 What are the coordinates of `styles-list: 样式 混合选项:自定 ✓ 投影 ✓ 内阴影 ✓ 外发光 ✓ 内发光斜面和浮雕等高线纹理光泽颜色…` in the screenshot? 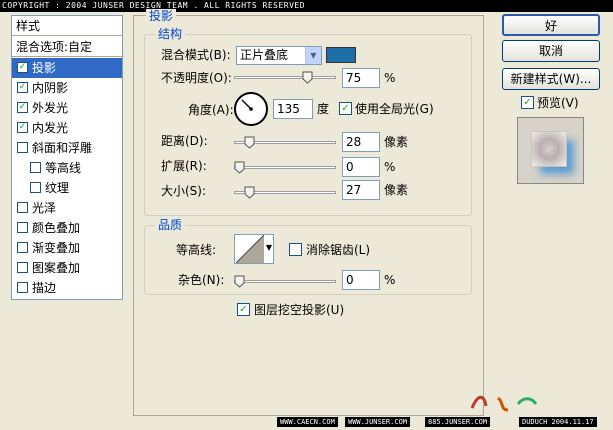 It's located at (67, 157).